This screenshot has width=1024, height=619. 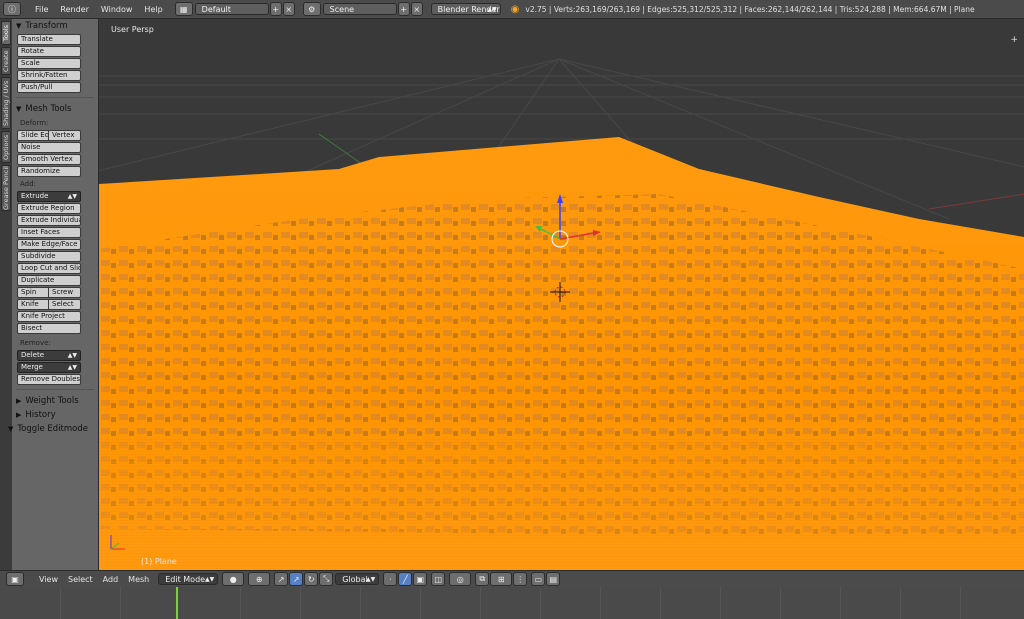 I want to click on translate-manipulator-icon: ↗, so click(x=296, y=579).